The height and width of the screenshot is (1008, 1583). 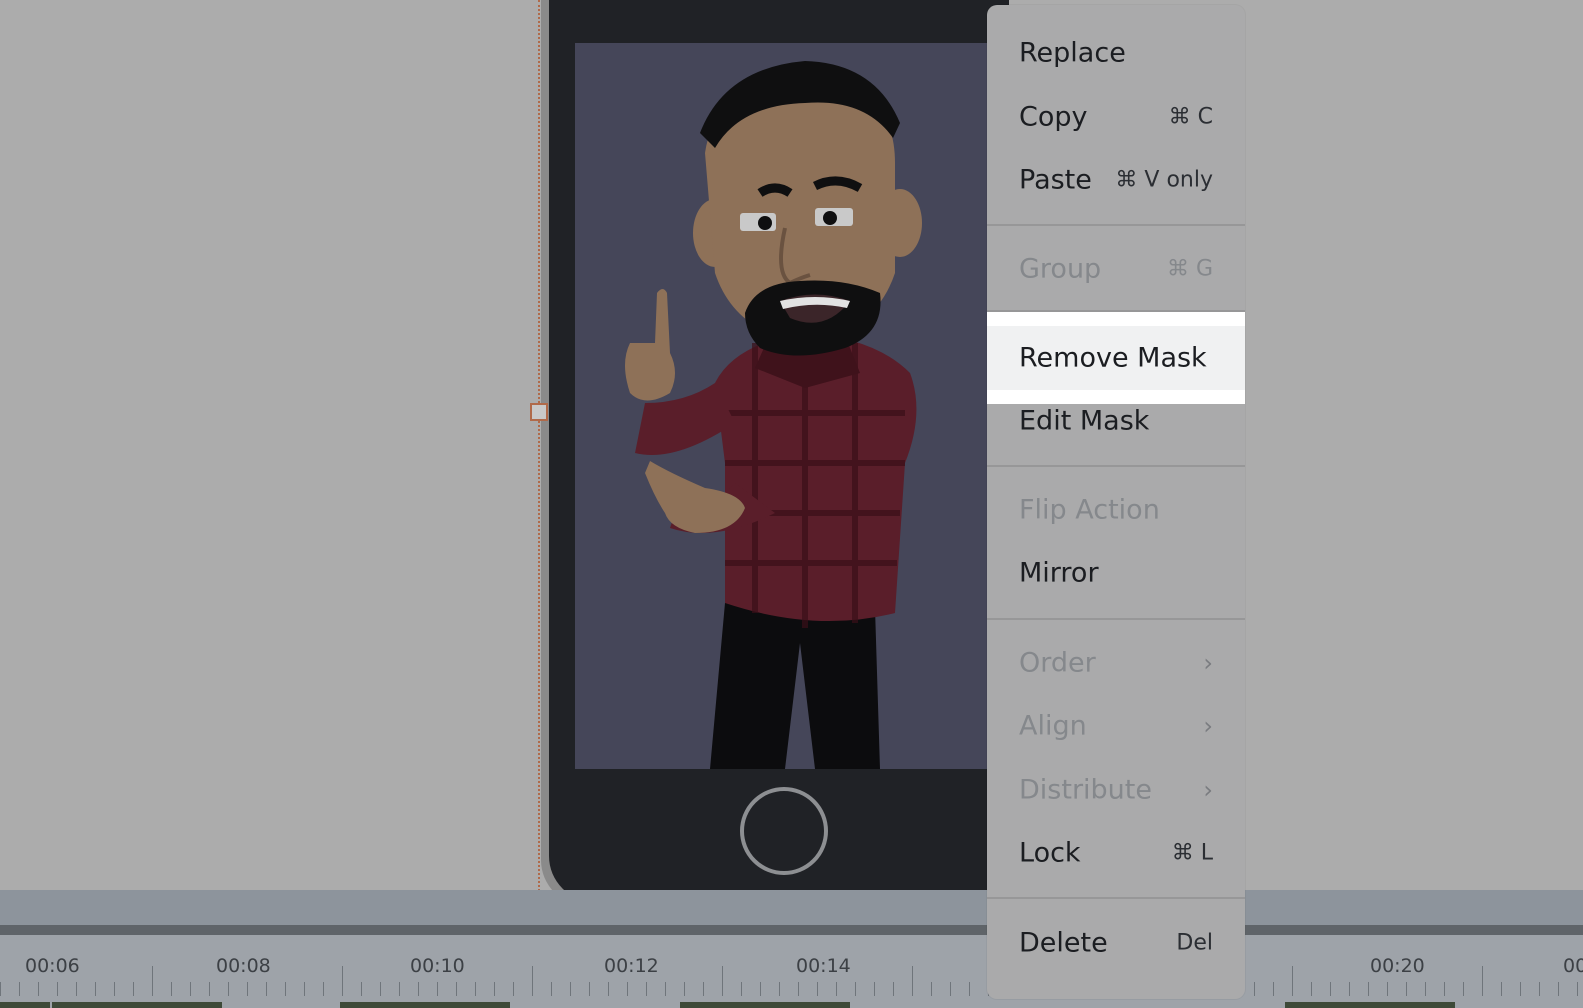 I want to click on menu-item-replace: Replace, so click(x=1116, y=53).